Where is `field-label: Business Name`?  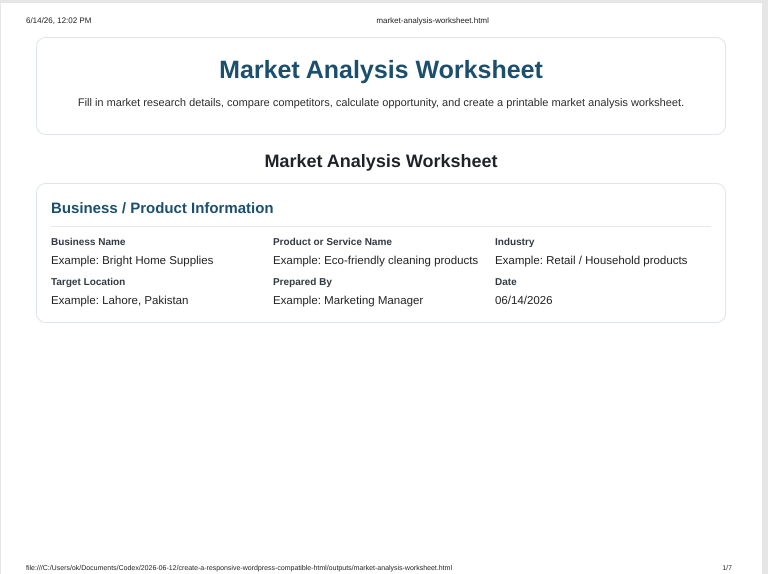
field-label: Business Name is located at coordinates (88, 242).